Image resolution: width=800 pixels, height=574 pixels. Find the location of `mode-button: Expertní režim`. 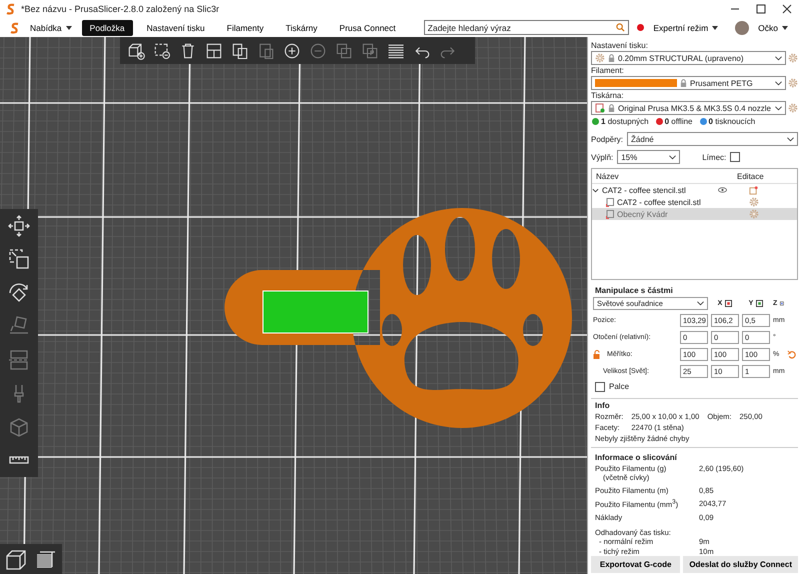

mode-button: Expertní režim is located at coordinates (685, 27).